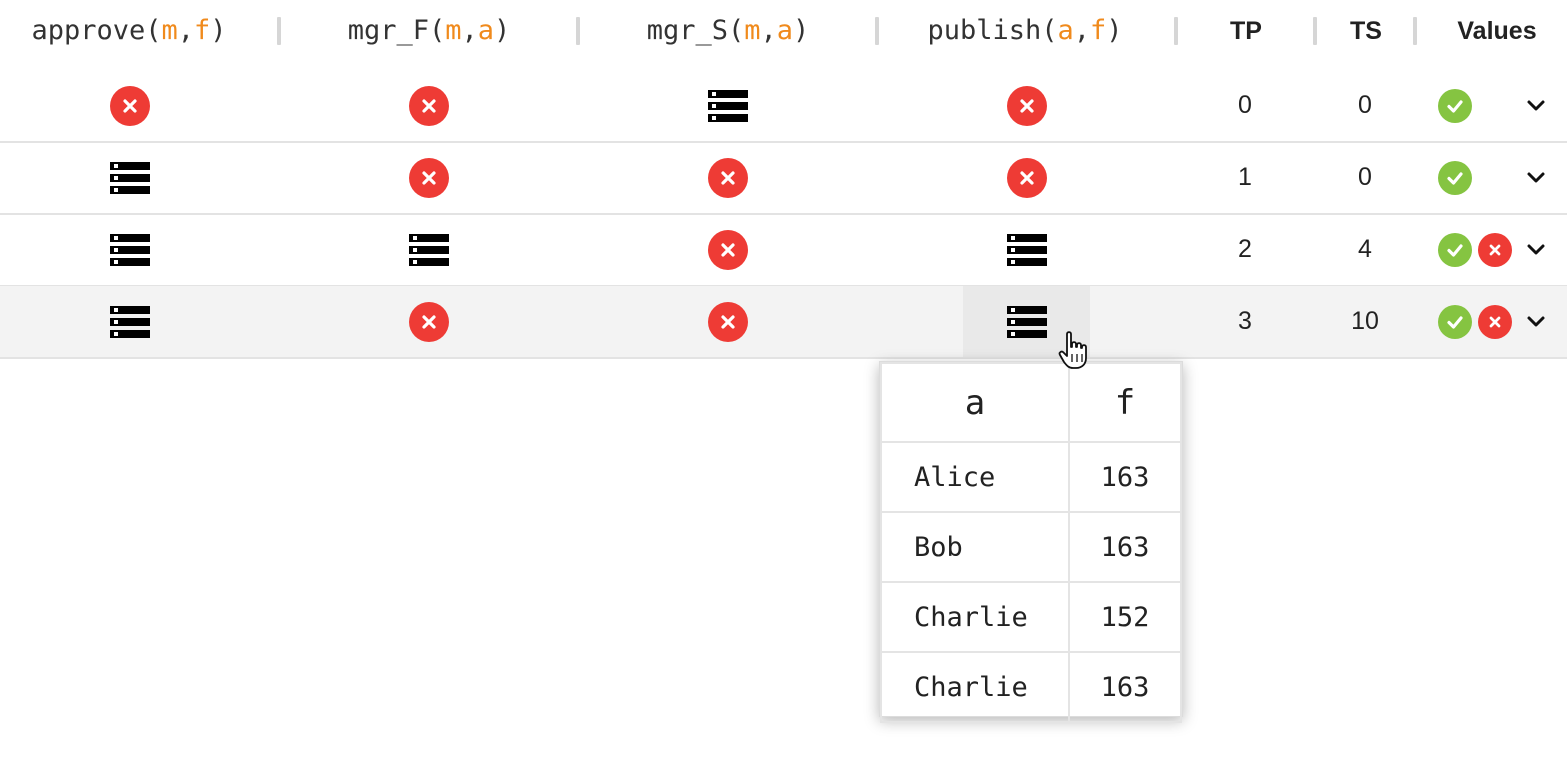 This screenshot has width=1567, height=762. I want to click on result-table-row: Charlie 163, so click(1031, 687).